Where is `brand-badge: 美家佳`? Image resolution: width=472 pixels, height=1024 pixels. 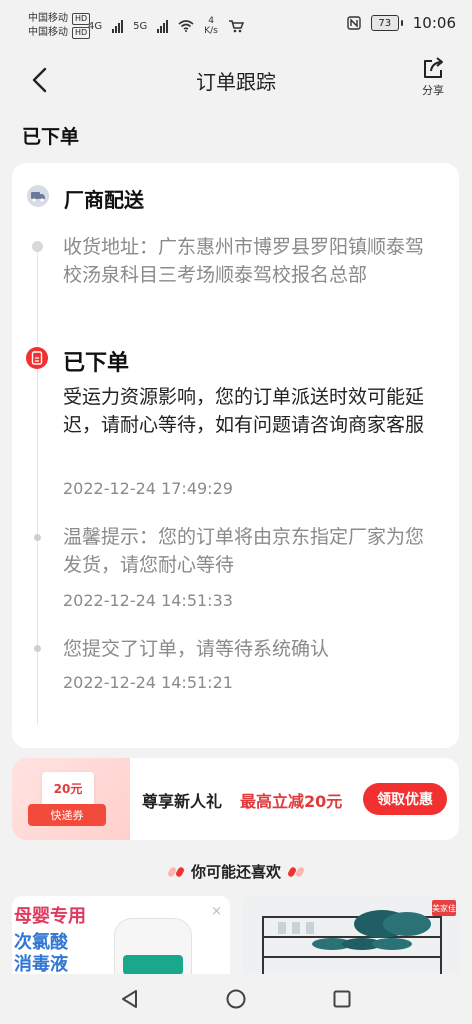 brand-badge: 美家佳 is located at coordinates (444, 908).